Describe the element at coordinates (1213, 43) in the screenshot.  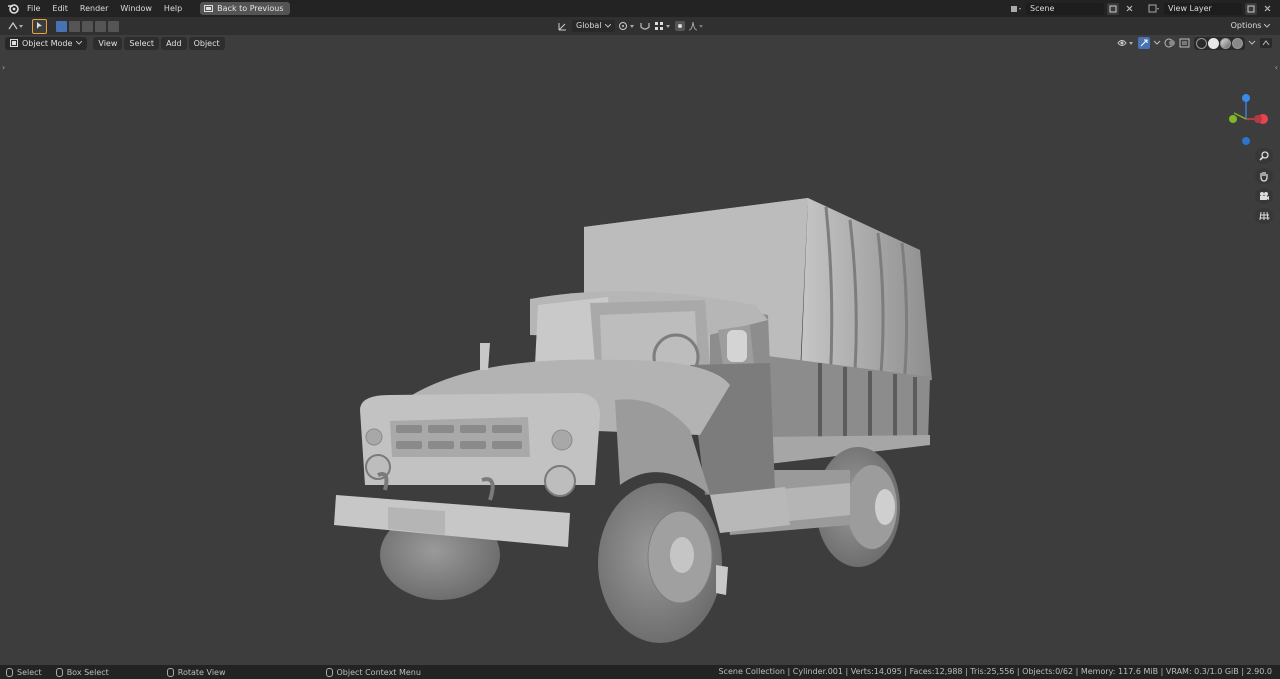
I see `solid-shading-icon` at that location.